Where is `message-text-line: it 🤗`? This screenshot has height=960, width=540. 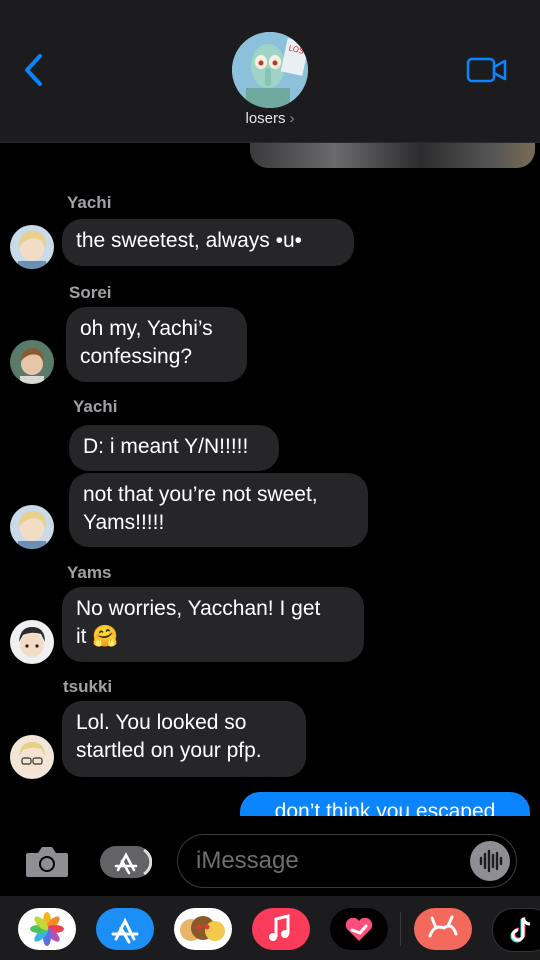
message-text-line: it 🤗 is located at coordinates (97, 636).